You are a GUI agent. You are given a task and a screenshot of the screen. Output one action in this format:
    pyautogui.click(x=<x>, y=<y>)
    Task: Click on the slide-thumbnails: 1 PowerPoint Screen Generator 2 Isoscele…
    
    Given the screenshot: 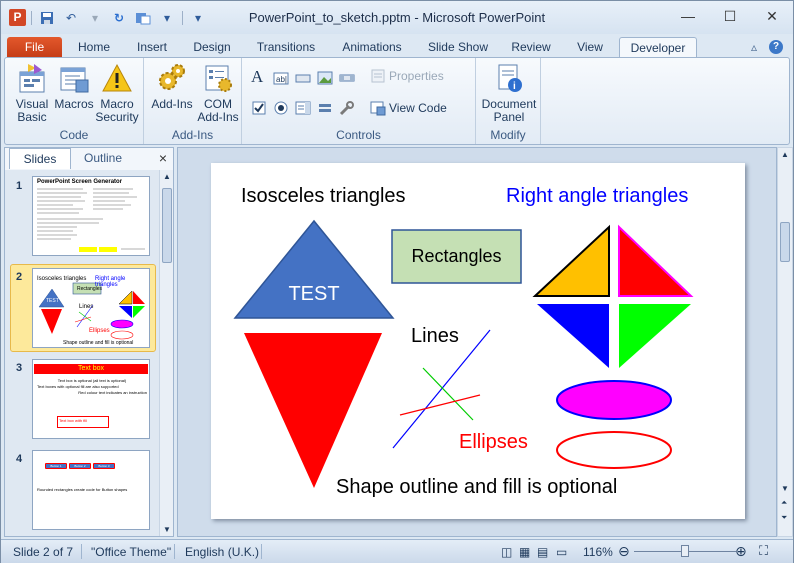 What is the action you would take?
    pyautogui.click(x=82, y=353)
    